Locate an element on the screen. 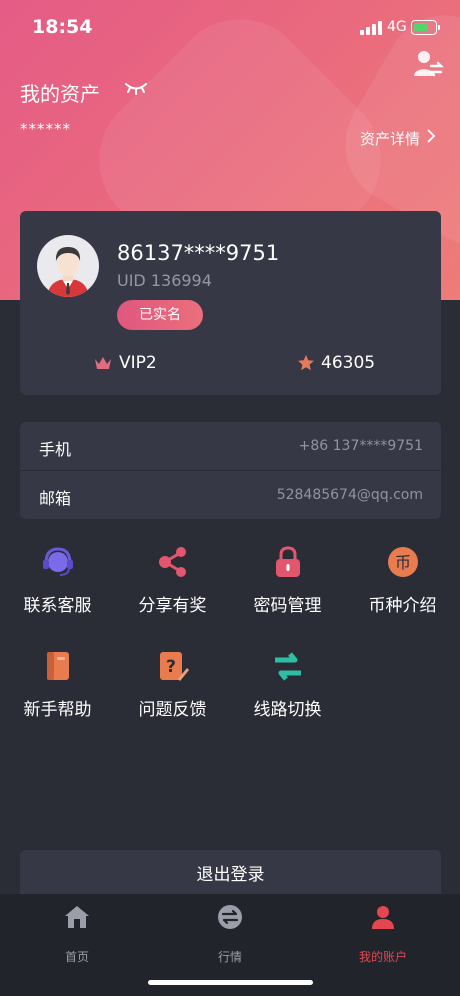  eye-closed-icon is located at coordinates (136, 88).